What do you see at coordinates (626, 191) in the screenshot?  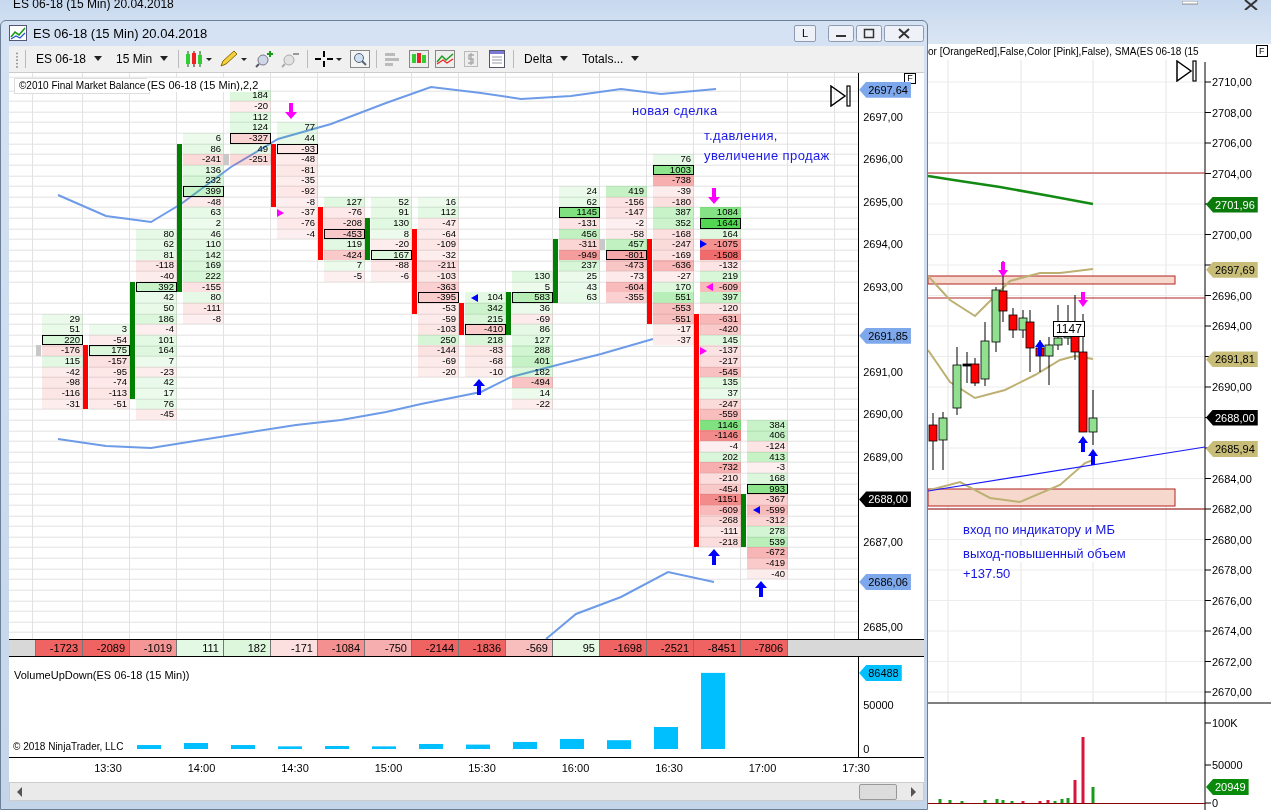 I see `delta-cell: 419` at bounding box center [626, 191].